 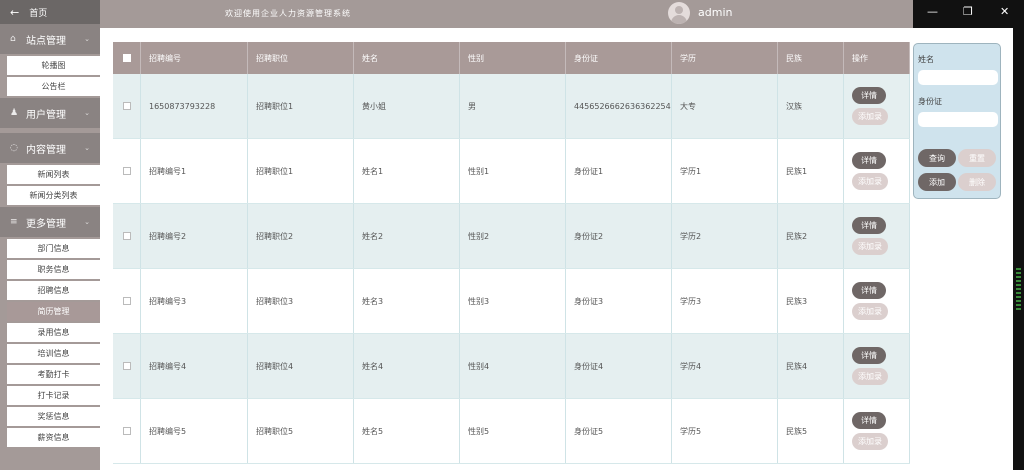 What do you see at coordinates (506, 14) in the screenshot?
I see `top-bar: 欢迎使用企业人力资源管理系统 admin` at bounding box center [506, 14].